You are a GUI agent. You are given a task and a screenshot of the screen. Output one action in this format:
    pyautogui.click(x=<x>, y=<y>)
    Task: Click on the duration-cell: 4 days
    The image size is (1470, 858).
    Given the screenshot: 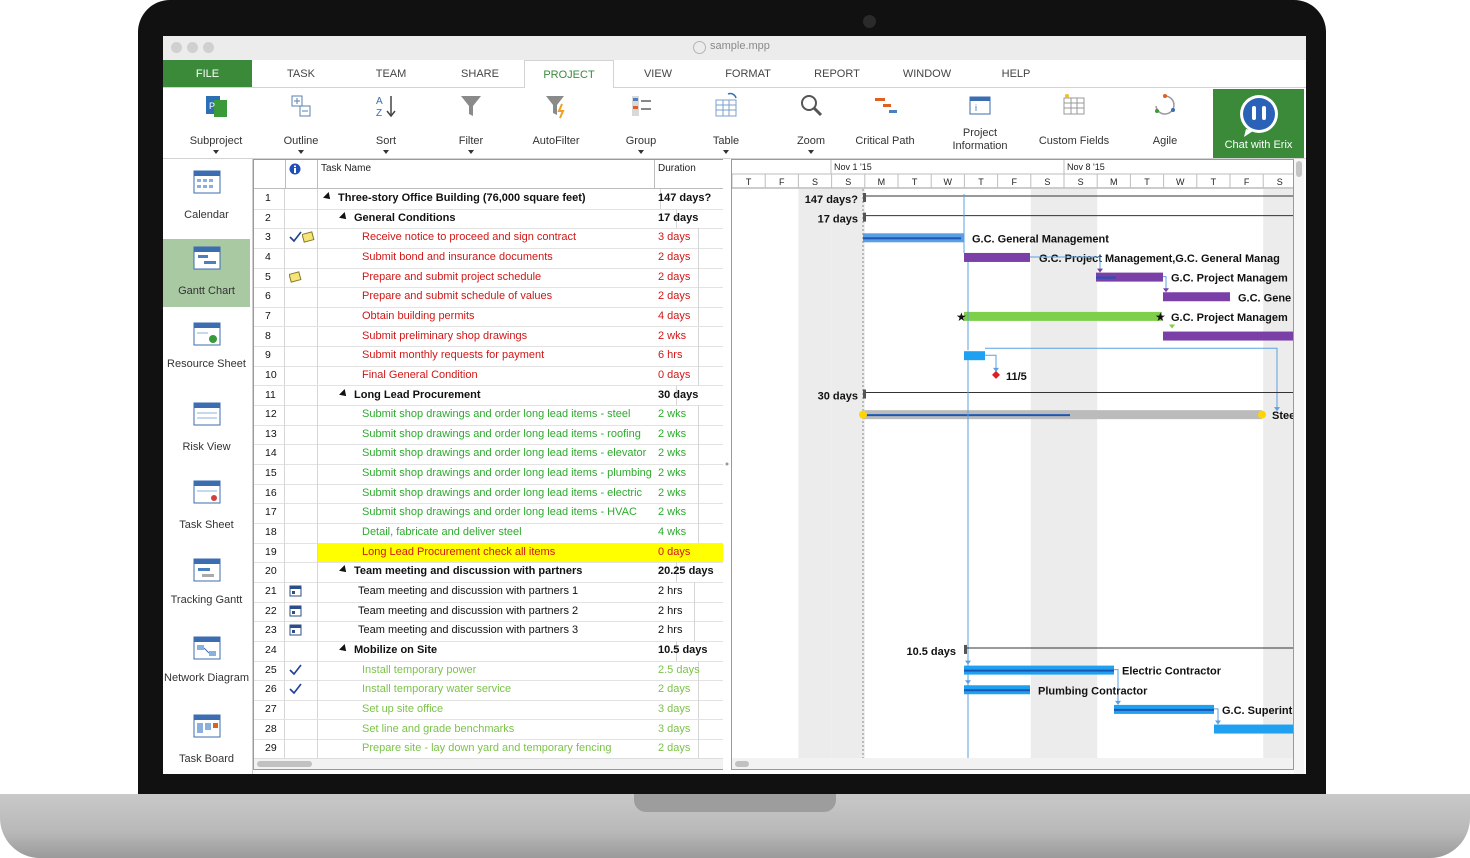 What is the action you would take?
    pyautogui.click(x=689, y=317)
    